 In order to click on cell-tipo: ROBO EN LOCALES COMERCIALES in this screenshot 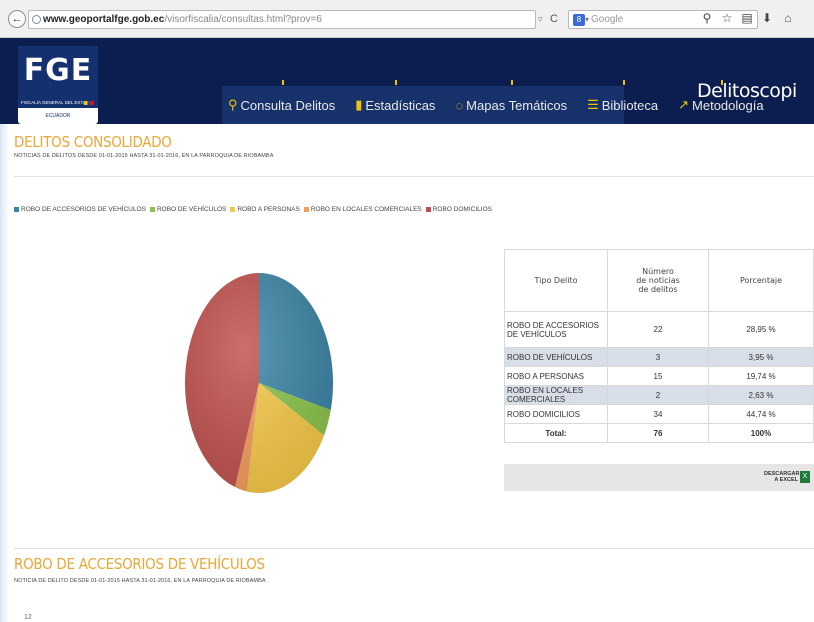, I will do `click(556, 395)`.